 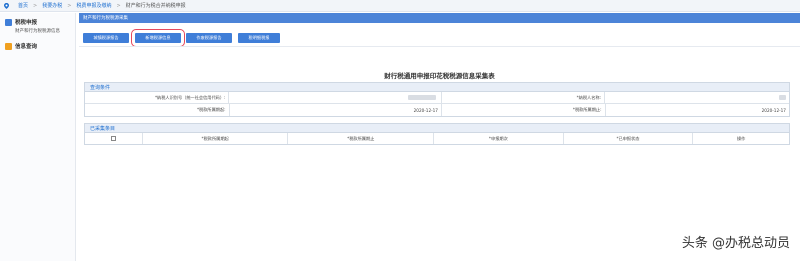 I want to click on tab-title: 财产和行为税税源采集, so click(x=105, y=18).